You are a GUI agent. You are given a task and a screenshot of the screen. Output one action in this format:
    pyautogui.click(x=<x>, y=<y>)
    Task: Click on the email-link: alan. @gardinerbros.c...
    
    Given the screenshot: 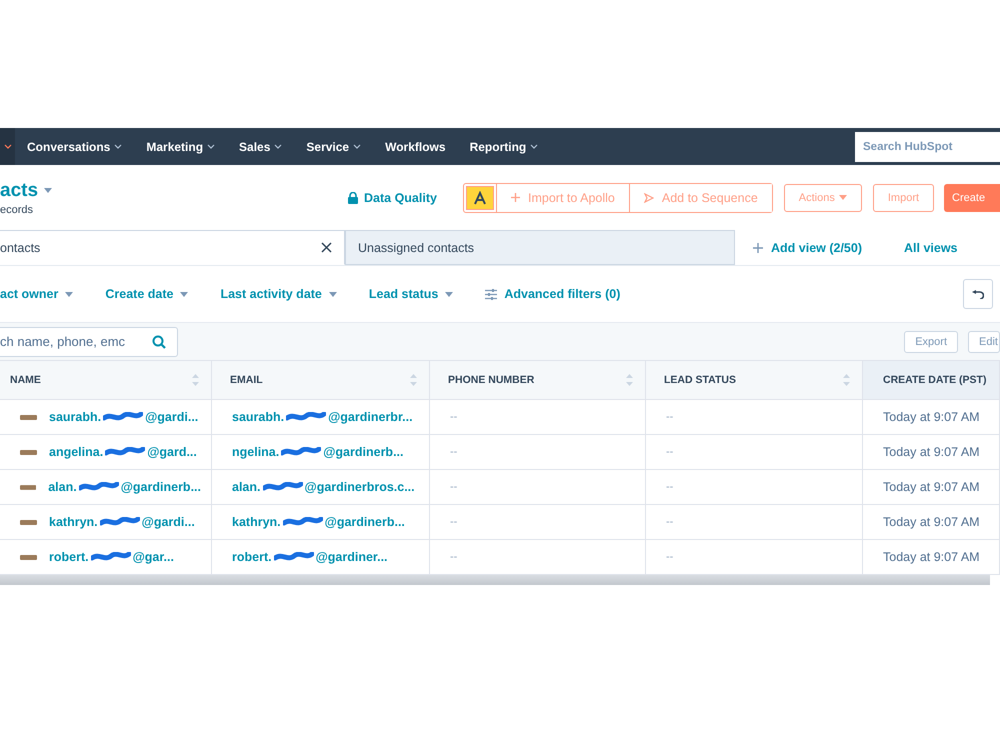 What is the action you would take?
    pyautogui.click(x=323, y=487)
    